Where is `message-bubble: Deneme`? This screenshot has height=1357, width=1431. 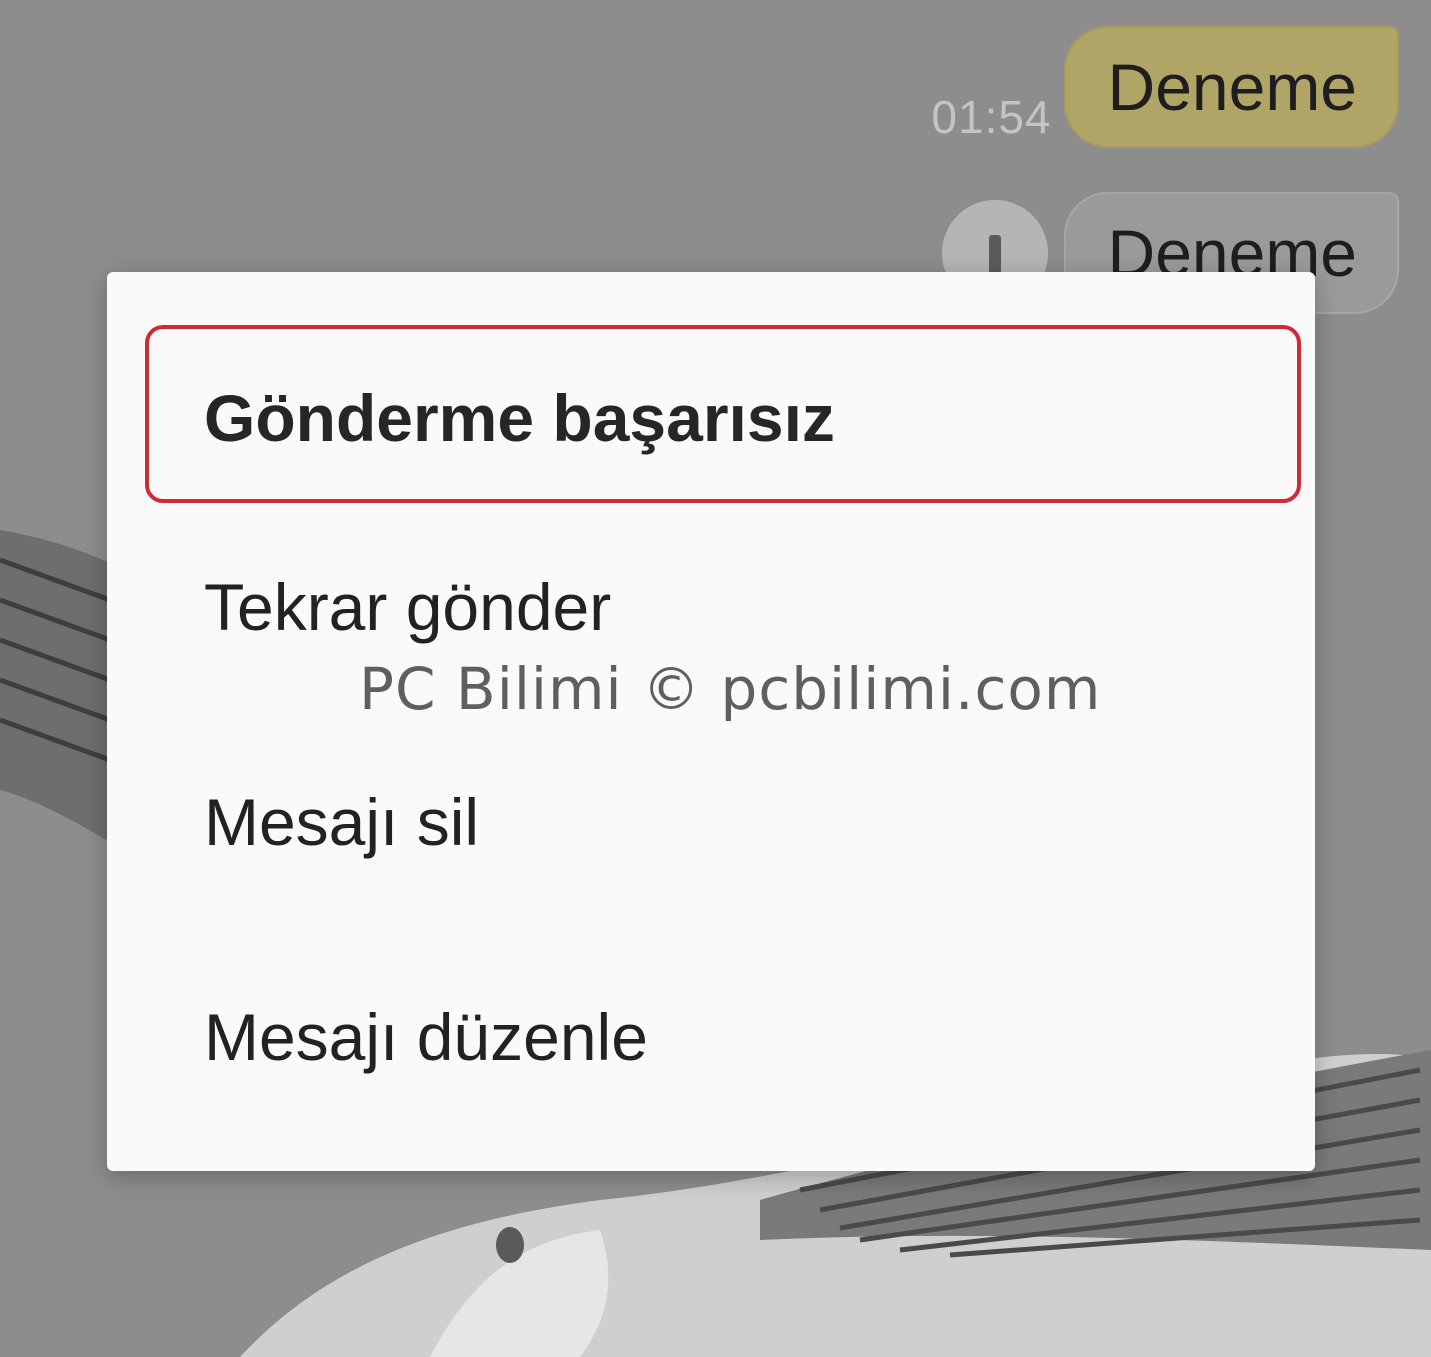
message-bubble: Deneme is located at coordinates (1231, 87).